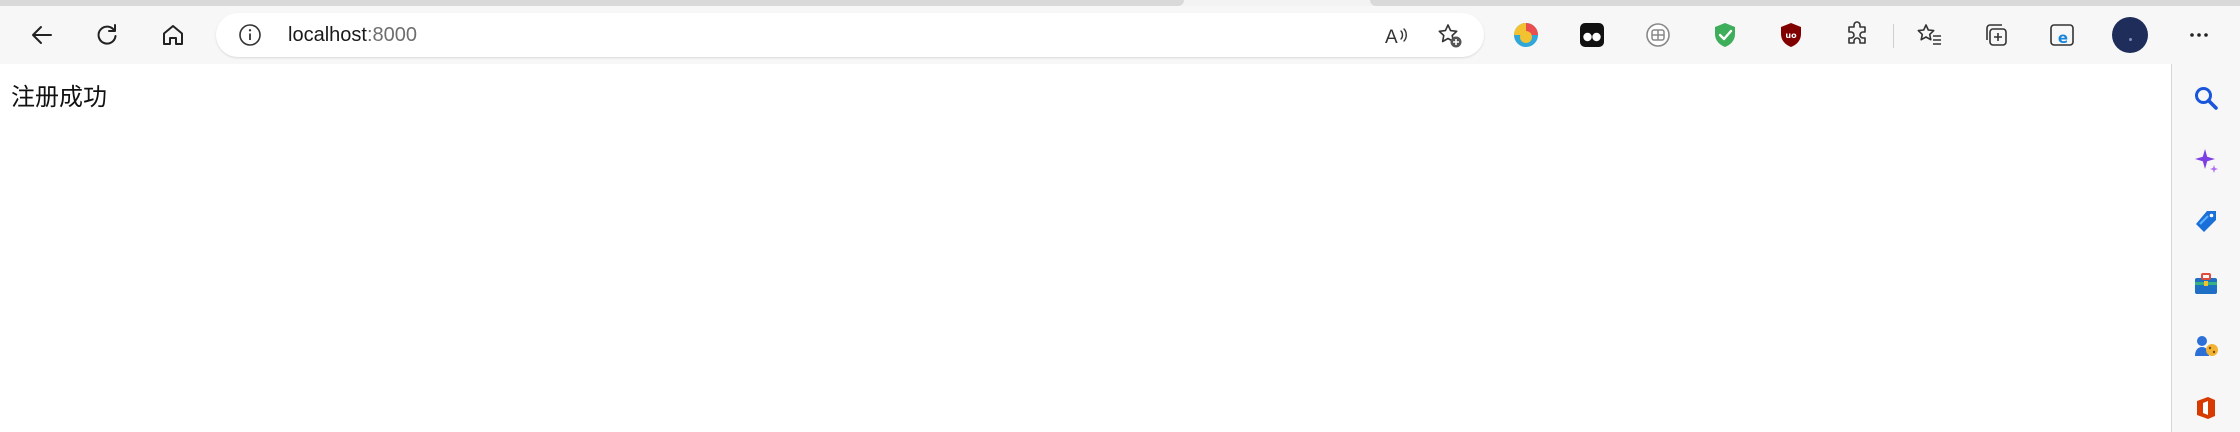  What do you see at coordinates (1893, 36) in the screenshot?
I see `toolbar-separator` at bounding box center [1893, 36].